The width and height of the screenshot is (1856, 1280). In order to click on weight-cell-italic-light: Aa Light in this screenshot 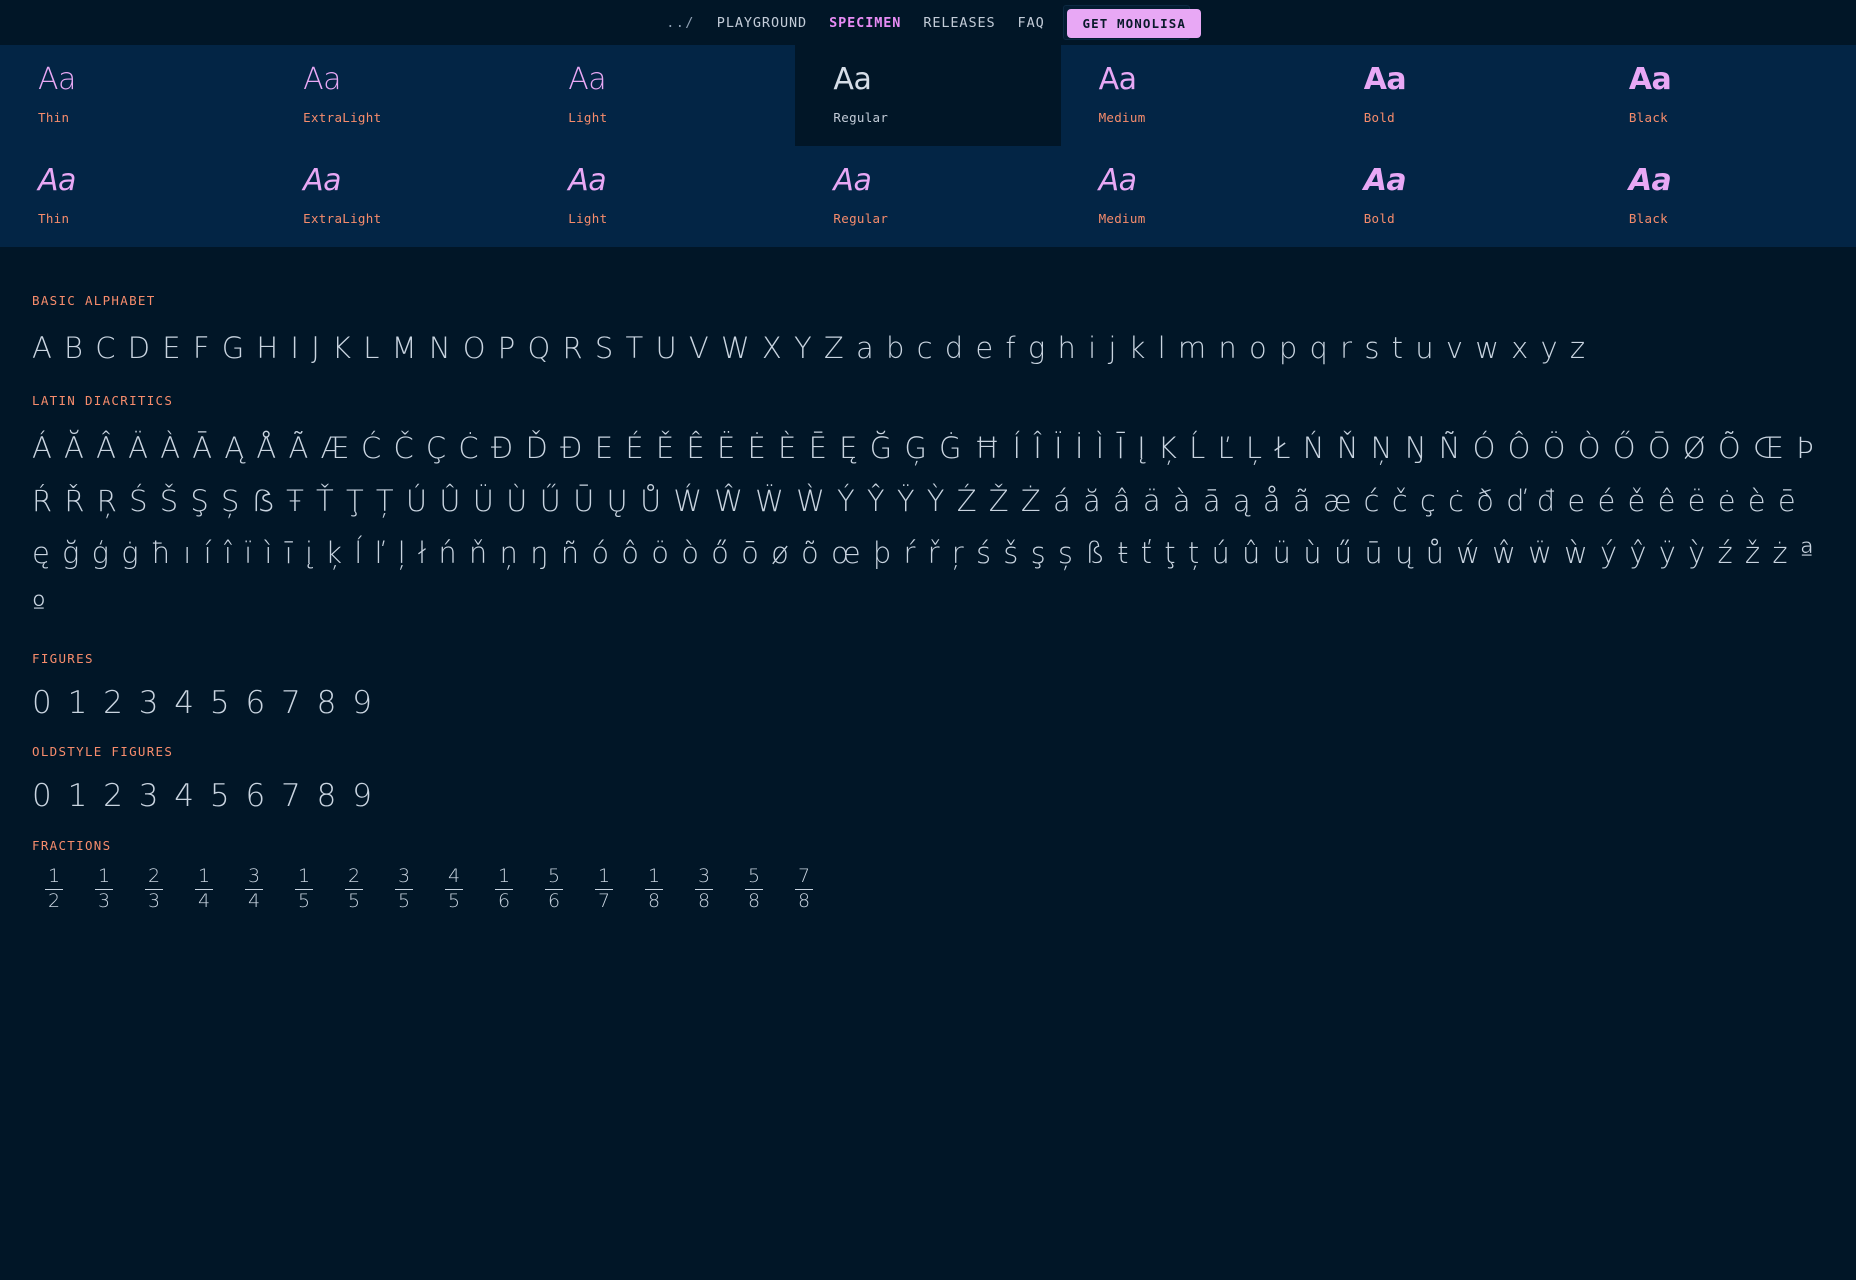, I will do `click(662, 196)`.